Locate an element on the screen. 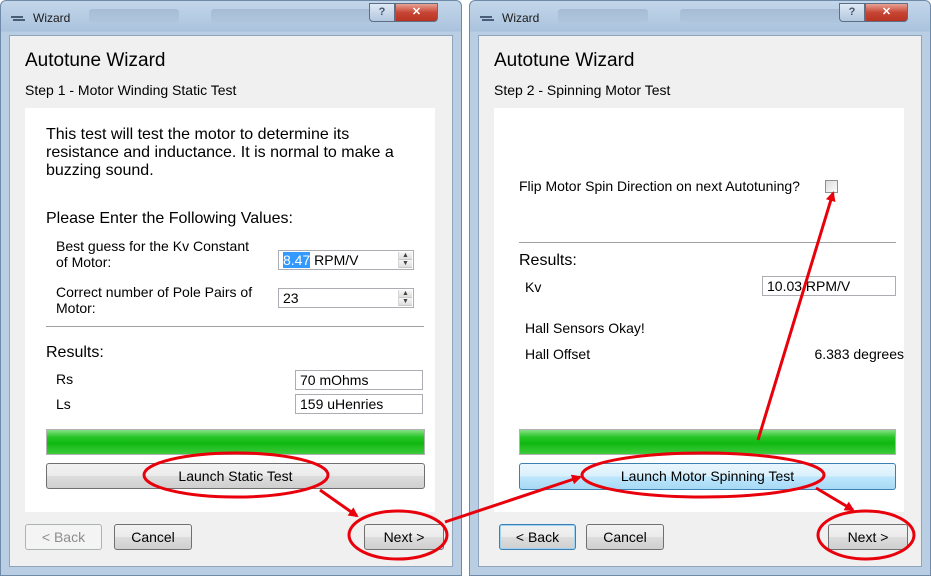  ls-value-field: 159 uHenries is located at coordinates (359, 404).